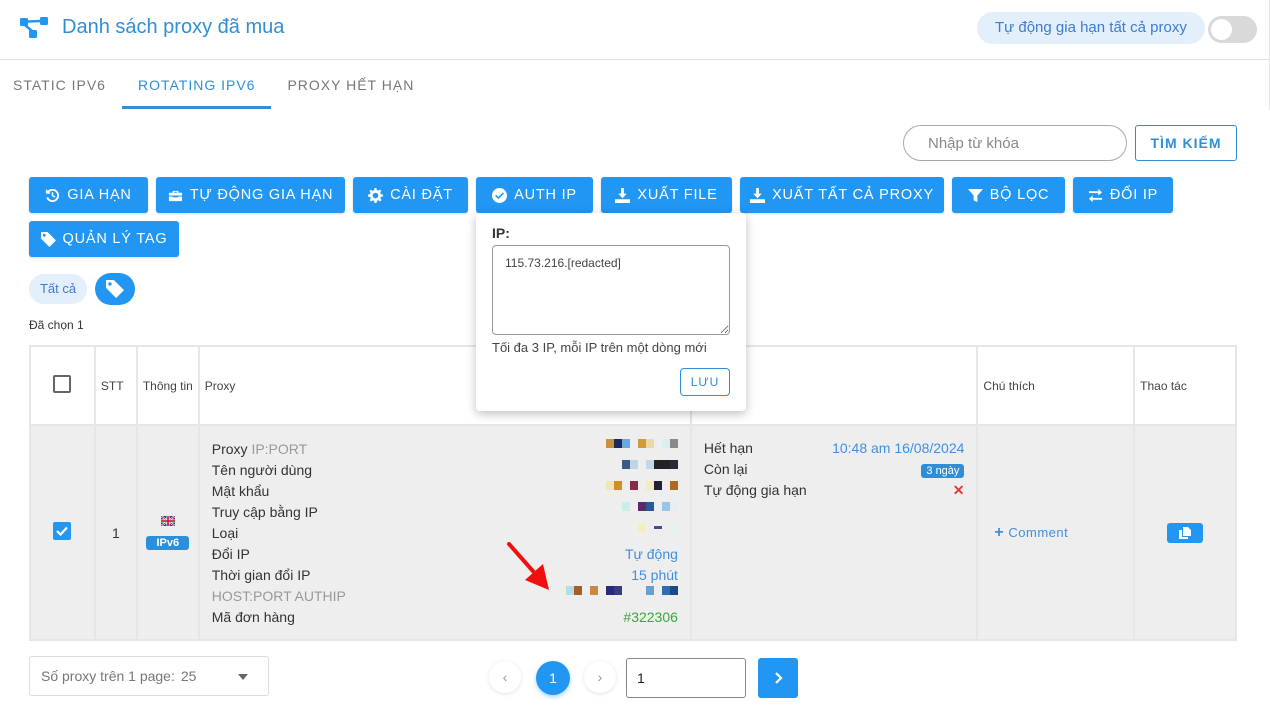  I want to click on field-label: Loại, so click(225, 533).